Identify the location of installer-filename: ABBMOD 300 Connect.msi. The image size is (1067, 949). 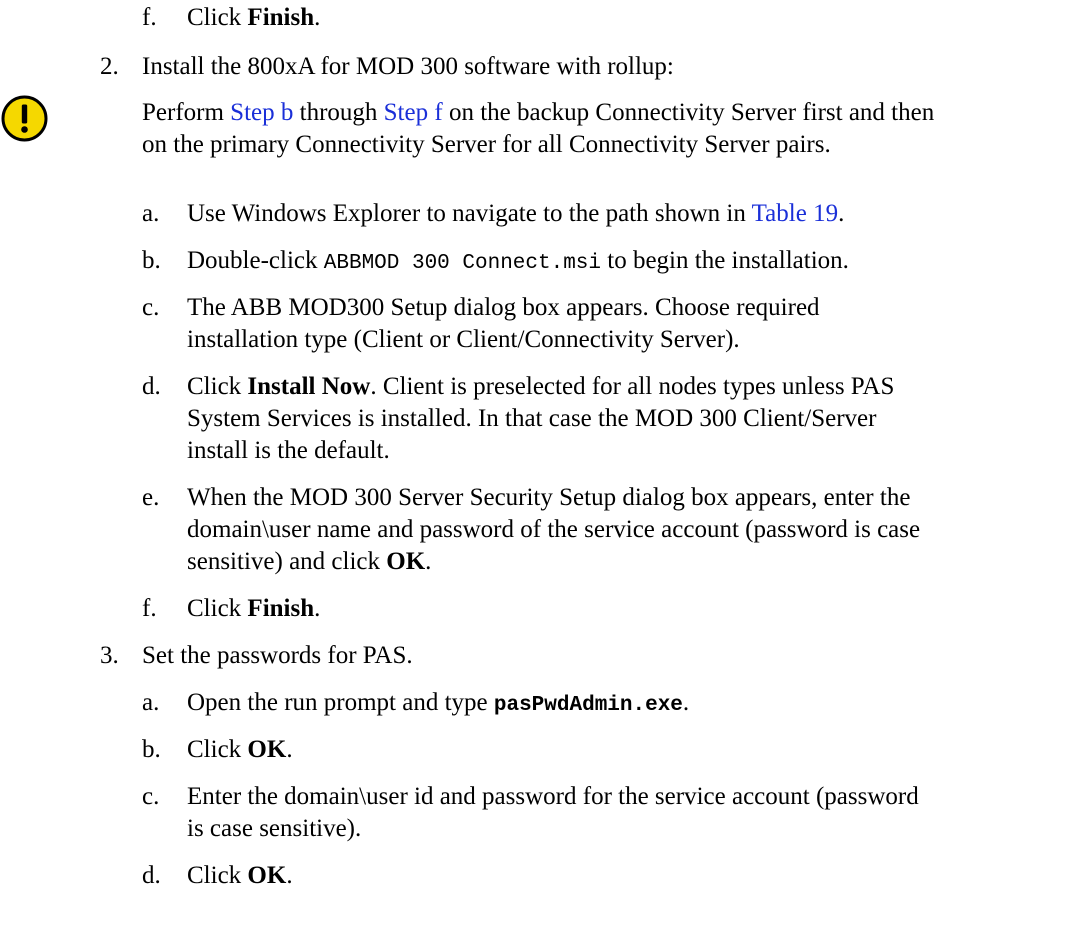
(462, 263).